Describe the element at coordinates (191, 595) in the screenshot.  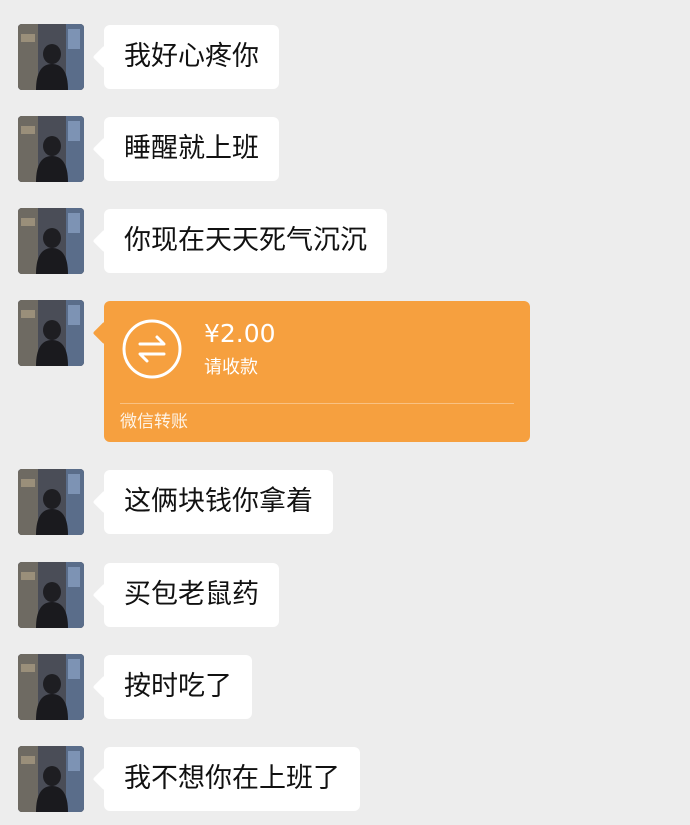
I see `message-bubble: 买包老鼠药` at that location.